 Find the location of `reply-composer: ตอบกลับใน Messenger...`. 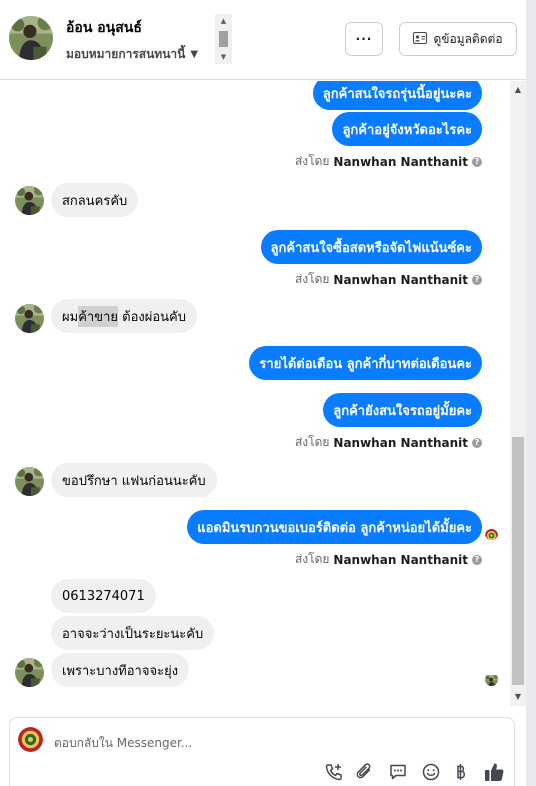

reply-composer: ตอบกลับใน Messenger... is located at coordinates (262, 751).